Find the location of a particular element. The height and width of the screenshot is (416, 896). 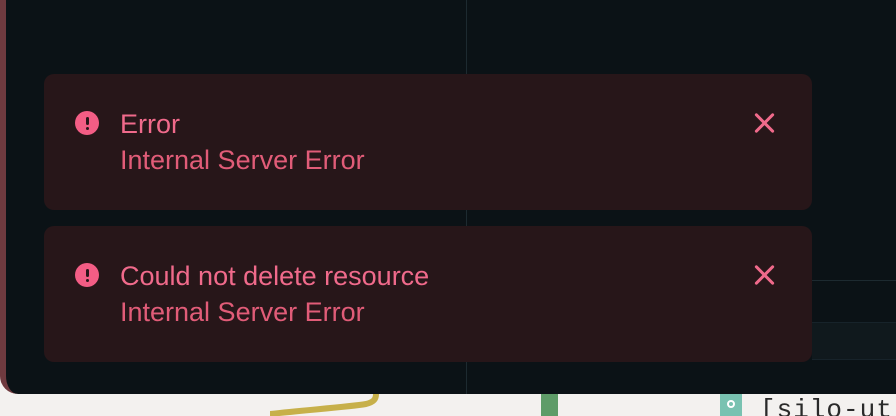

layout-divider-horizontal is located at coordinates (854, 280).